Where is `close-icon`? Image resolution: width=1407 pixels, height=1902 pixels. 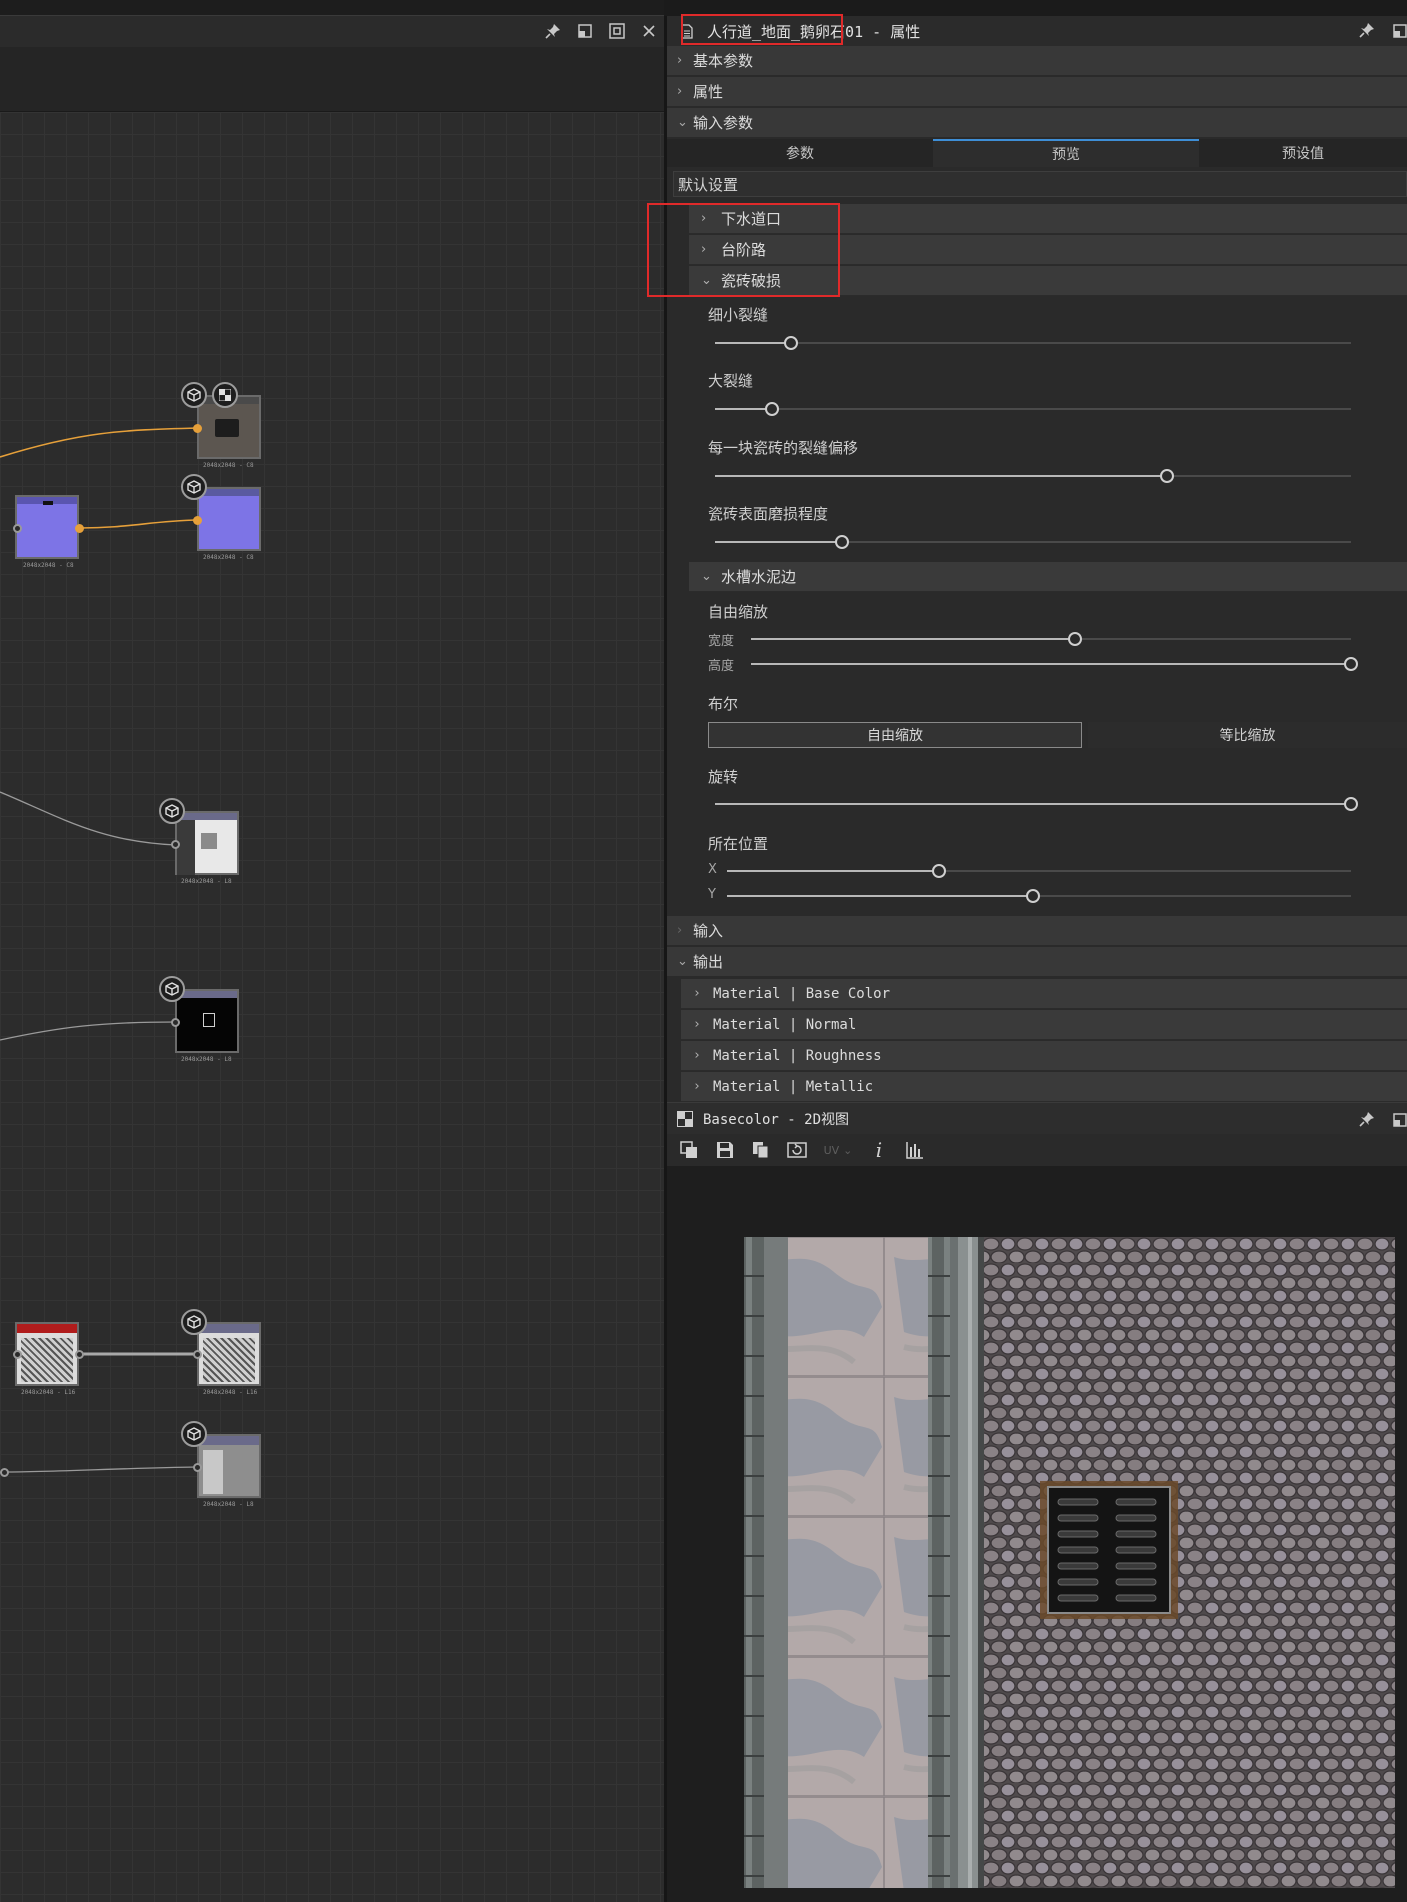 close-icon is located at coordinates (649, 31).